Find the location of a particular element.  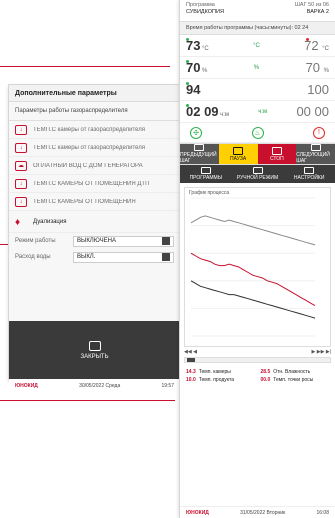

legend-item: 00.0 Темп. точки росы is located at coordinates (295, 380).